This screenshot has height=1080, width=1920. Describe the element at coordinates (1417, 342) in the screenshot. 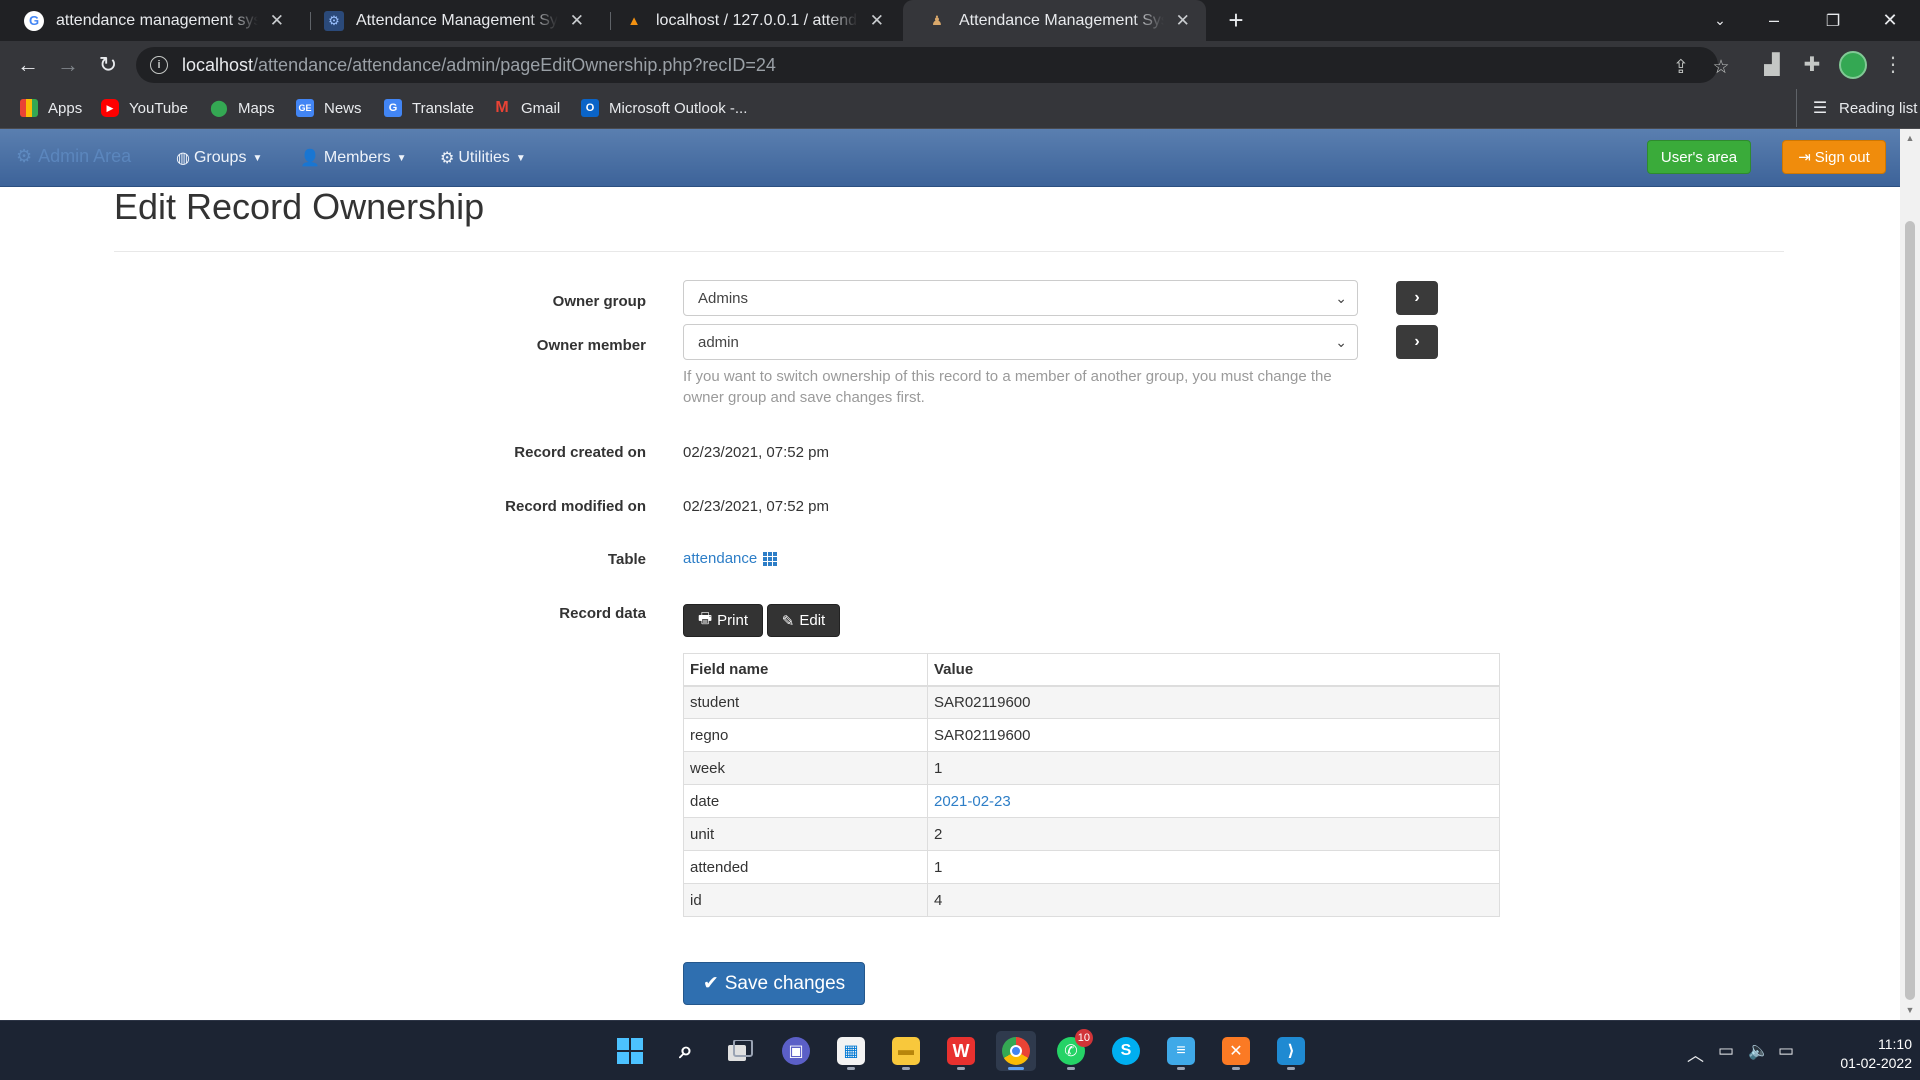

I see `owner-member-go-button: ›` at that location.